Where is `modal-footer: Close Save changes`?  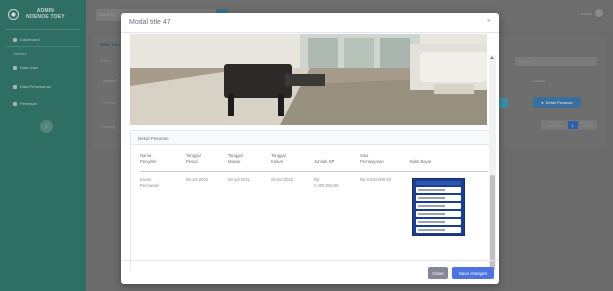
modal-footer: Close Save changes is located at coordinates (310, 272).